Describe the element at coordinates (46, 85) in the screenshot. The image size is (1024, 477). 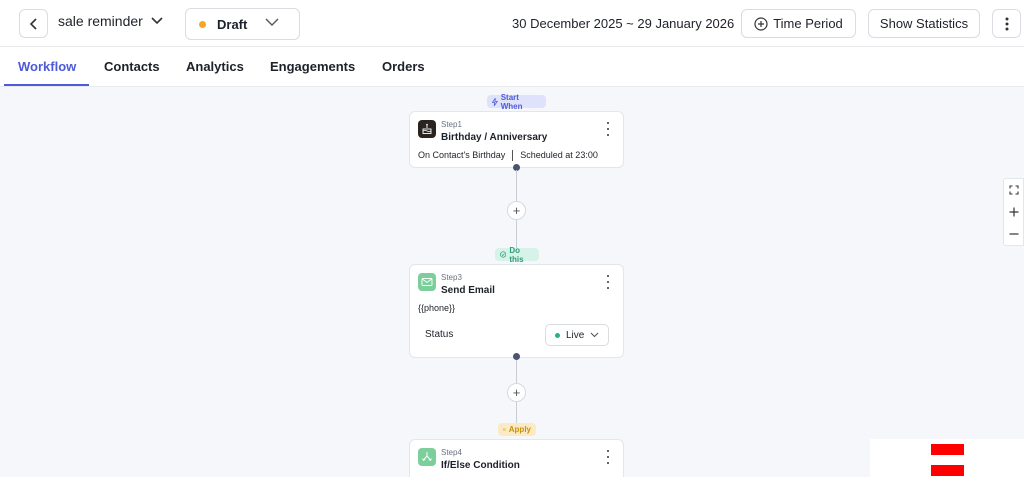
I see `active-tab-indicator` at that location.